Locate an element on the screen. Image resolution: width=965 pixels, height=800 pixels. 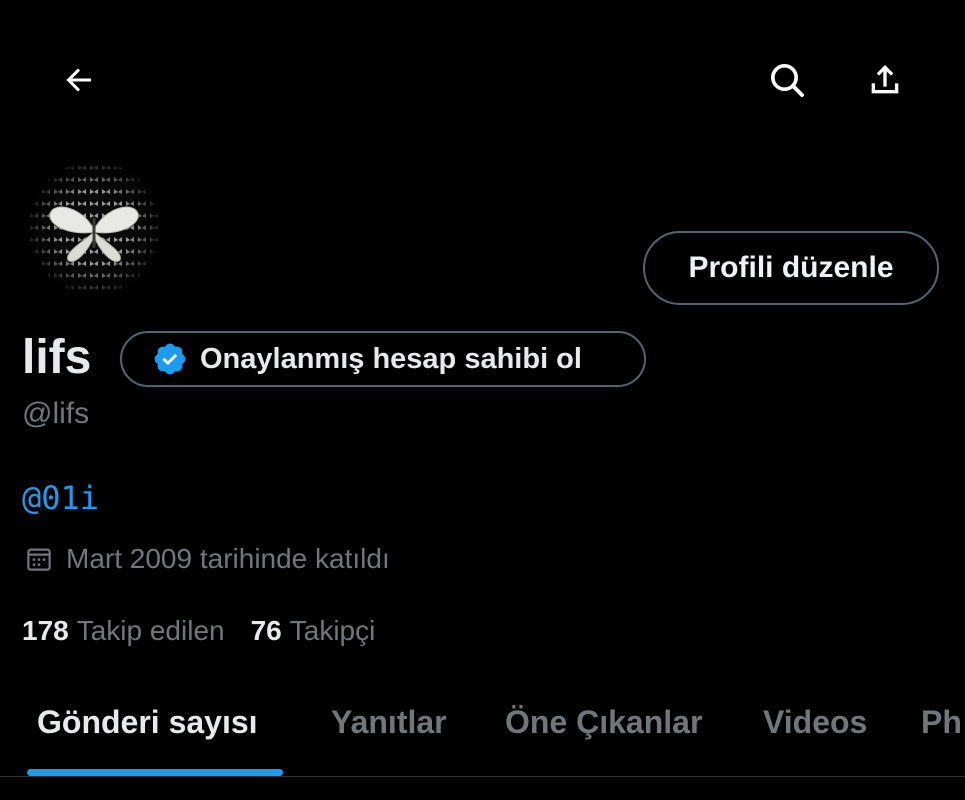
avatar is located at coordinates (94, 228).